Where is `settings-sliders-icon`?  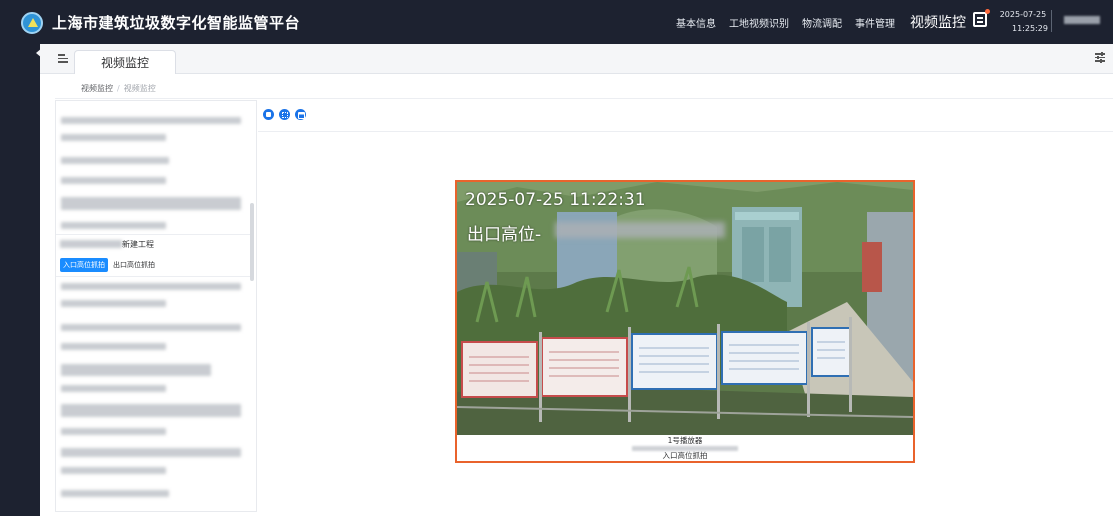
settings-sliders-icon is located at coordinates (1100, 57).